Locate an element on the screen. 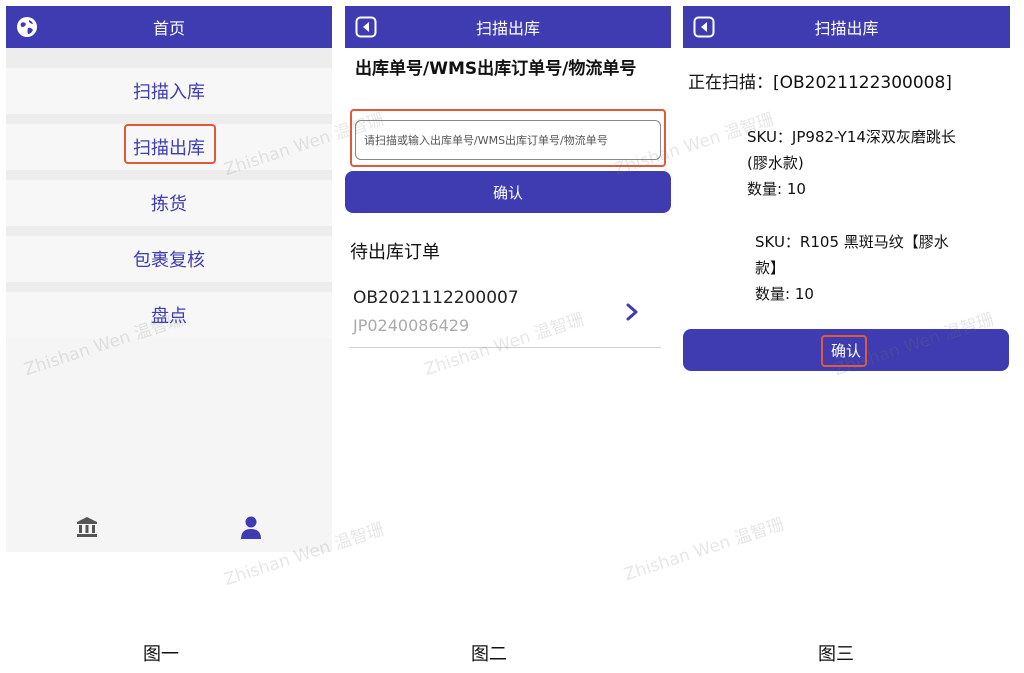  menu-item-label: 拣货 is located at coordinates (169, 204).